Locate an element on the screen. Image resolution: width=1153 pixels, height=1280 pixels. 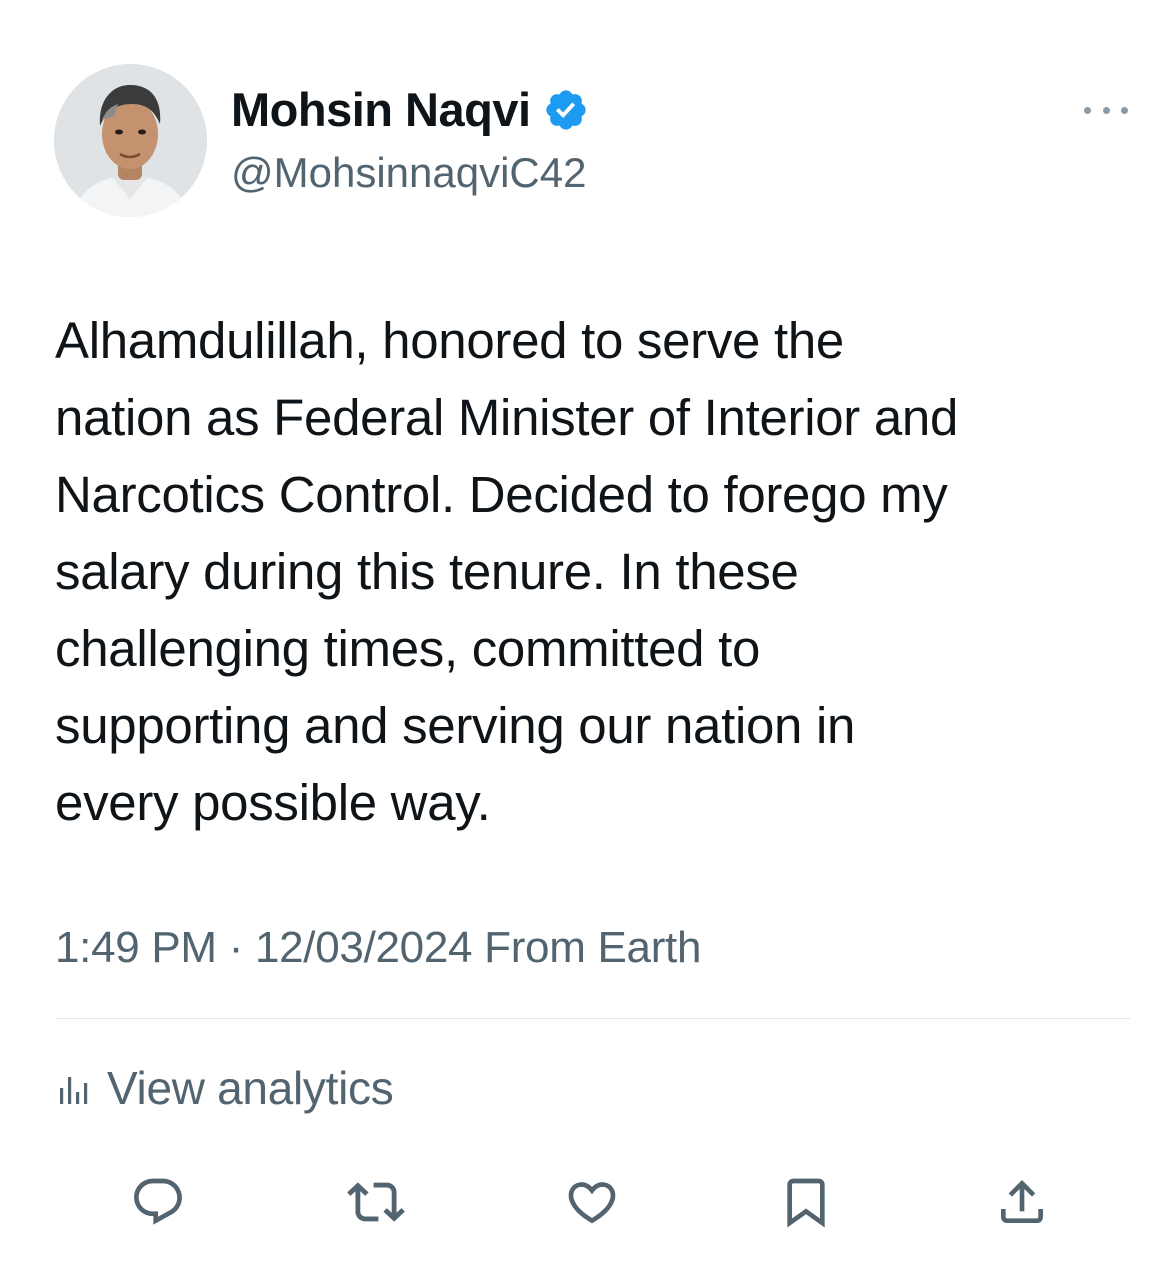
view-analytics-link: View analytics is located at coordinates (224, 1088).